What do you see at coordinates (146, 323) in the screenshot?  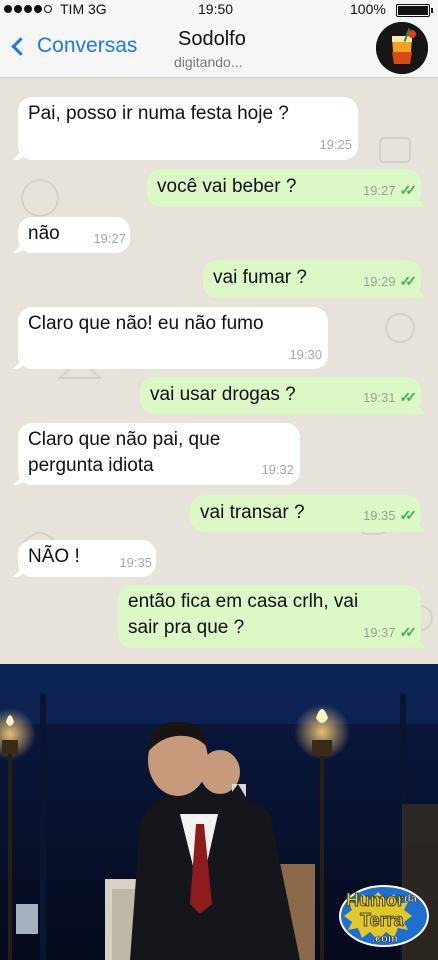 I see `message-text: Claro que não! eu não fumo` at bounding box center [146, 323].